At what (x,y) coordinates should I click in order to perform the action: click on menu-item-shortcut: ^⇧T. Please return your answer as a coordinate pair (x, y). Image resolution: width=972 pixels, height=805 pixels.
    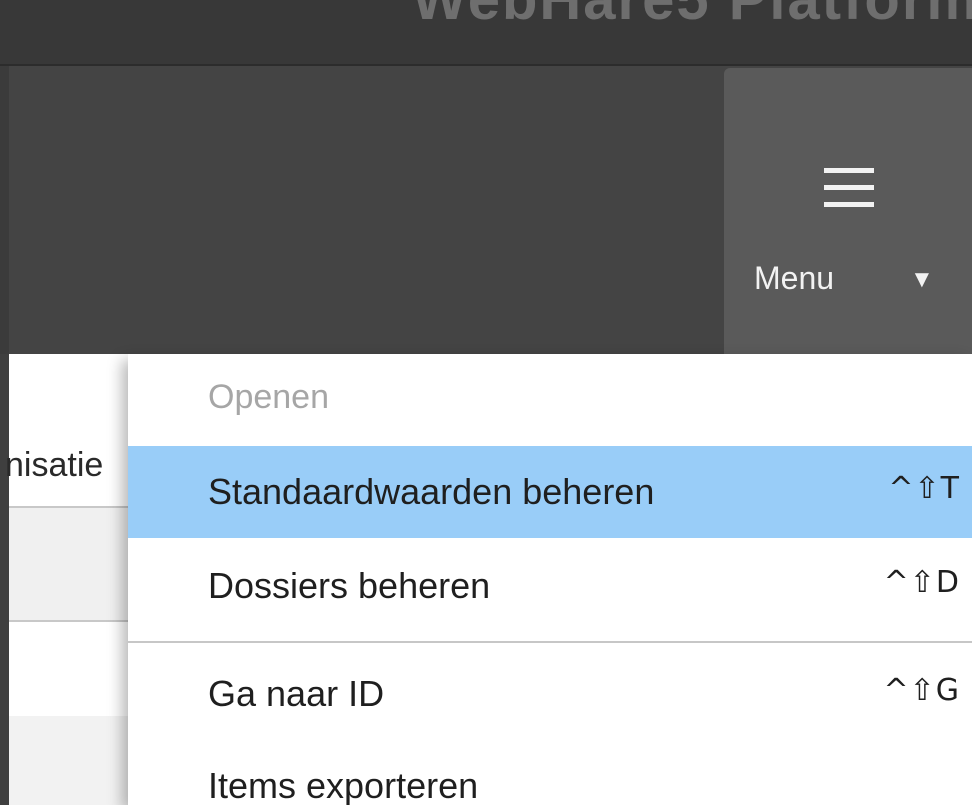
    Looking at the image, I should click on (924, 488).